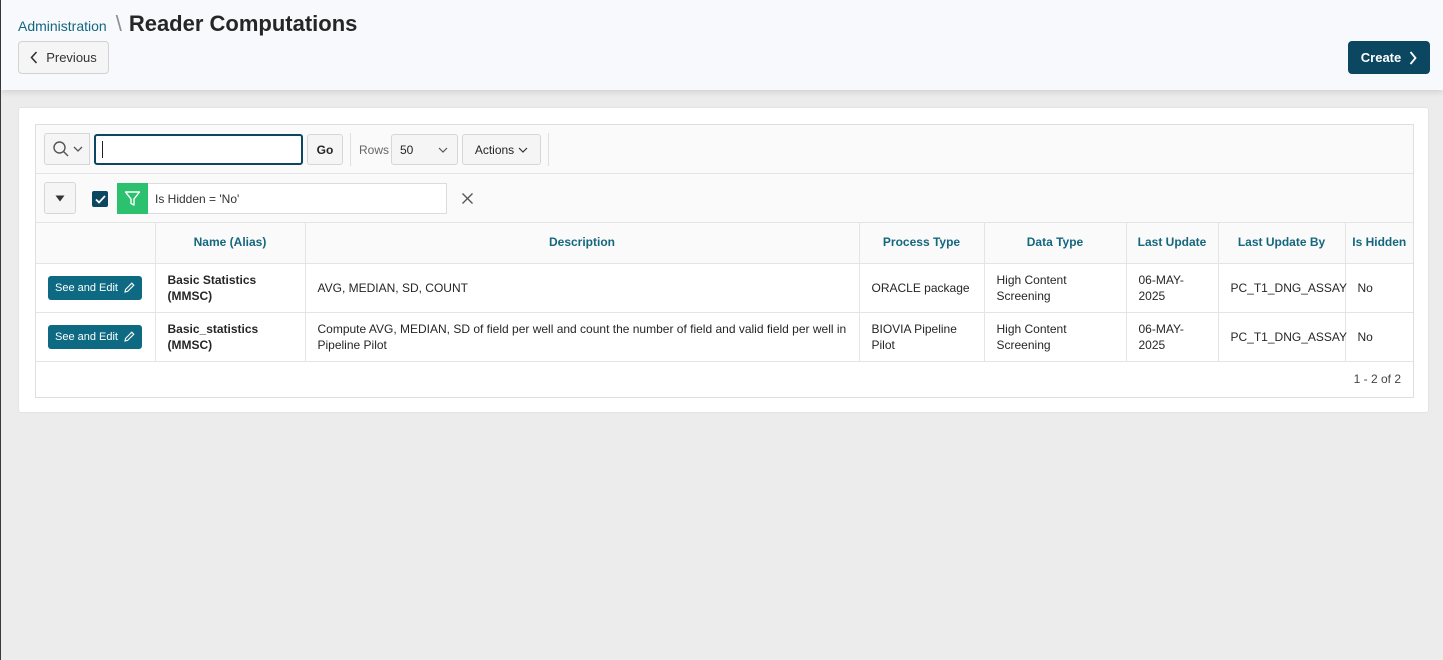 This screenshot has width=1443, height=660. What do you see at coordinates (198, 149) in the screenshot?
I see `search-input` at bounding box center [198, 149].